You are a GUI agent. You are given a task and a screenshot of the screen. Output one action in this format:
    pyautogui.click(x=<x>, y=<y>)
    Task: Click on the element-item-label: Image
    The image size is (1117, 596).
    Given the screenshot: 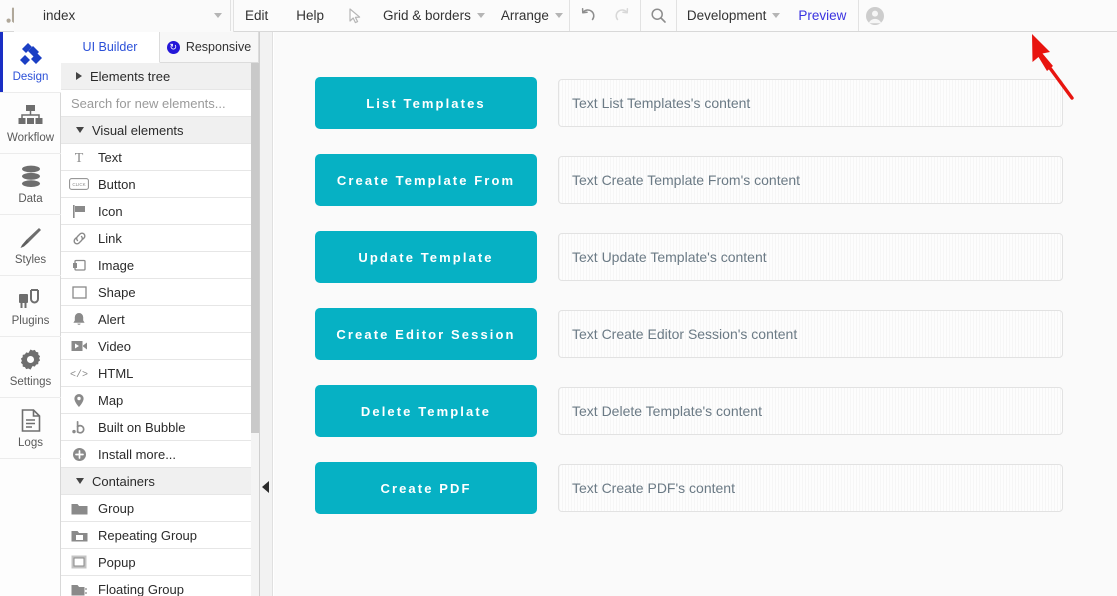 What is the action you would take?
    pyautogui.click(x=116, y=265)
    